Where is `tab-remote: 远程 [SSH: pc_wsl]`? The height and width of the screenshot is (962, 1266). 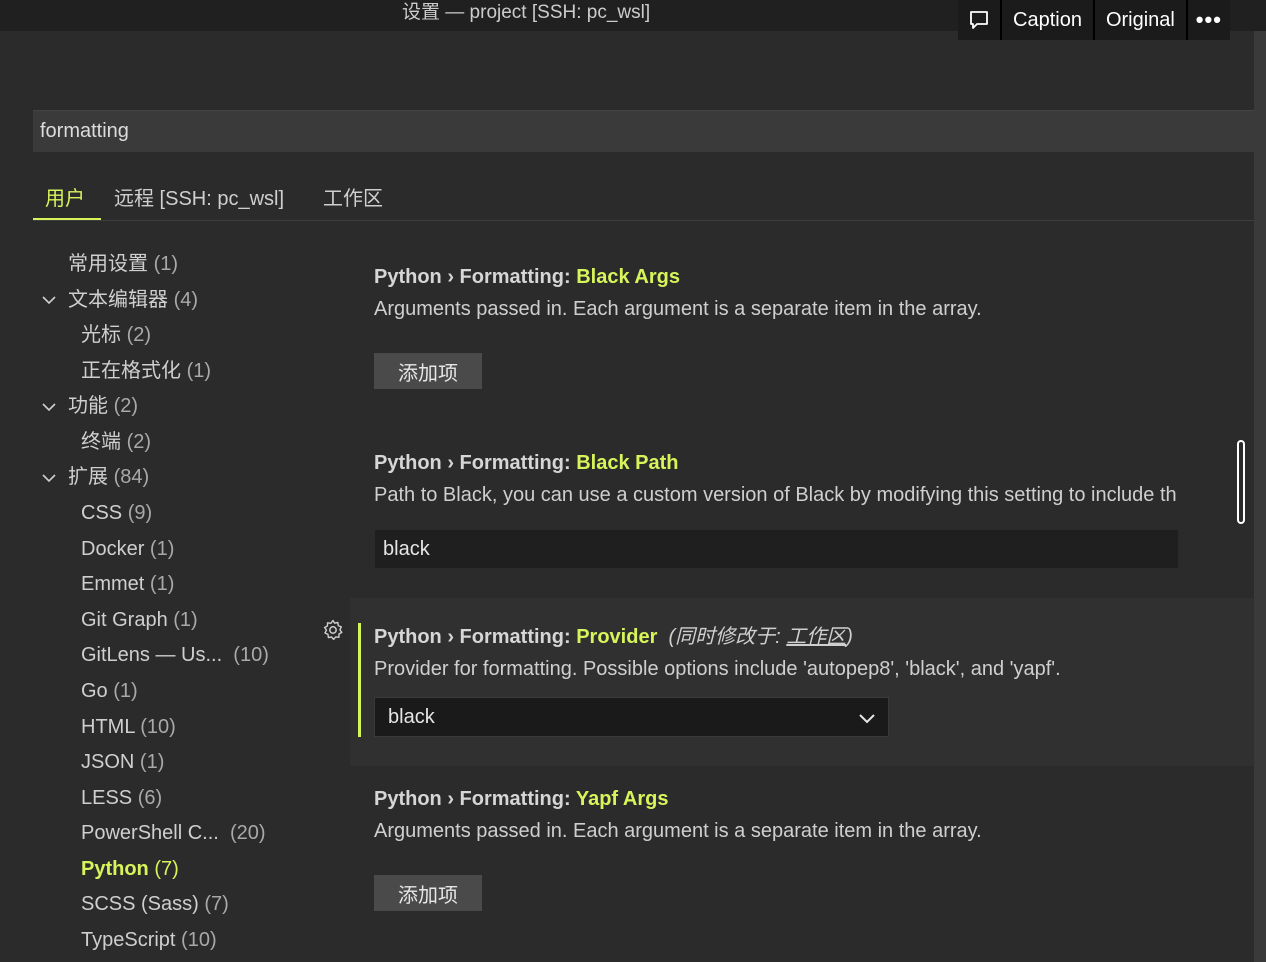
tab-remote: 远程 [SSH: pc_wsl] is located at coordinates (199, 196).